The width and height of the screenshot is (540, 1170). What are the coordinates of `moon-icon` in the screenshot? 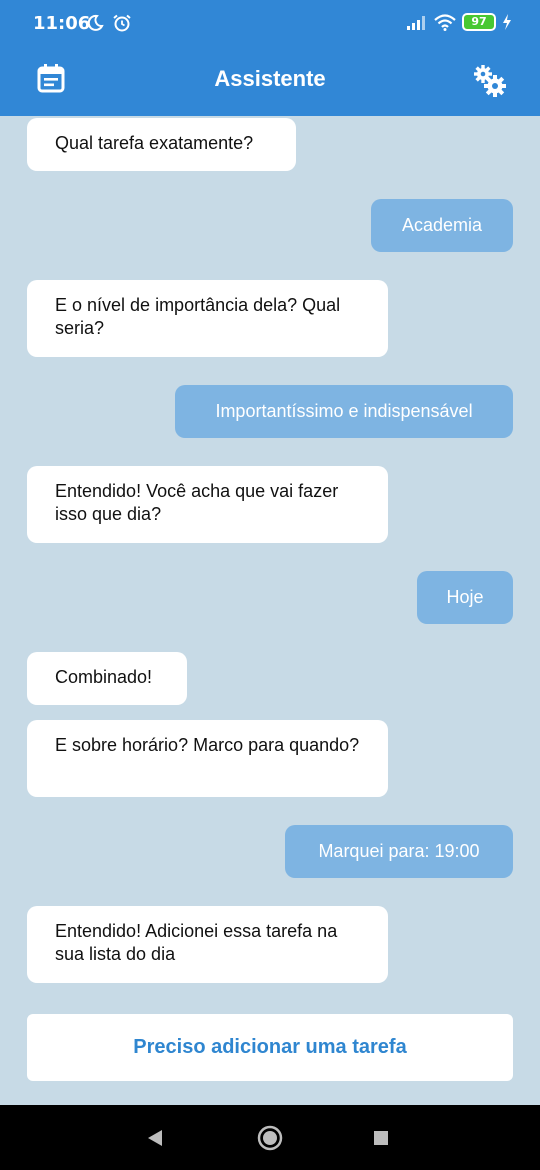 It's located at (95, 22).